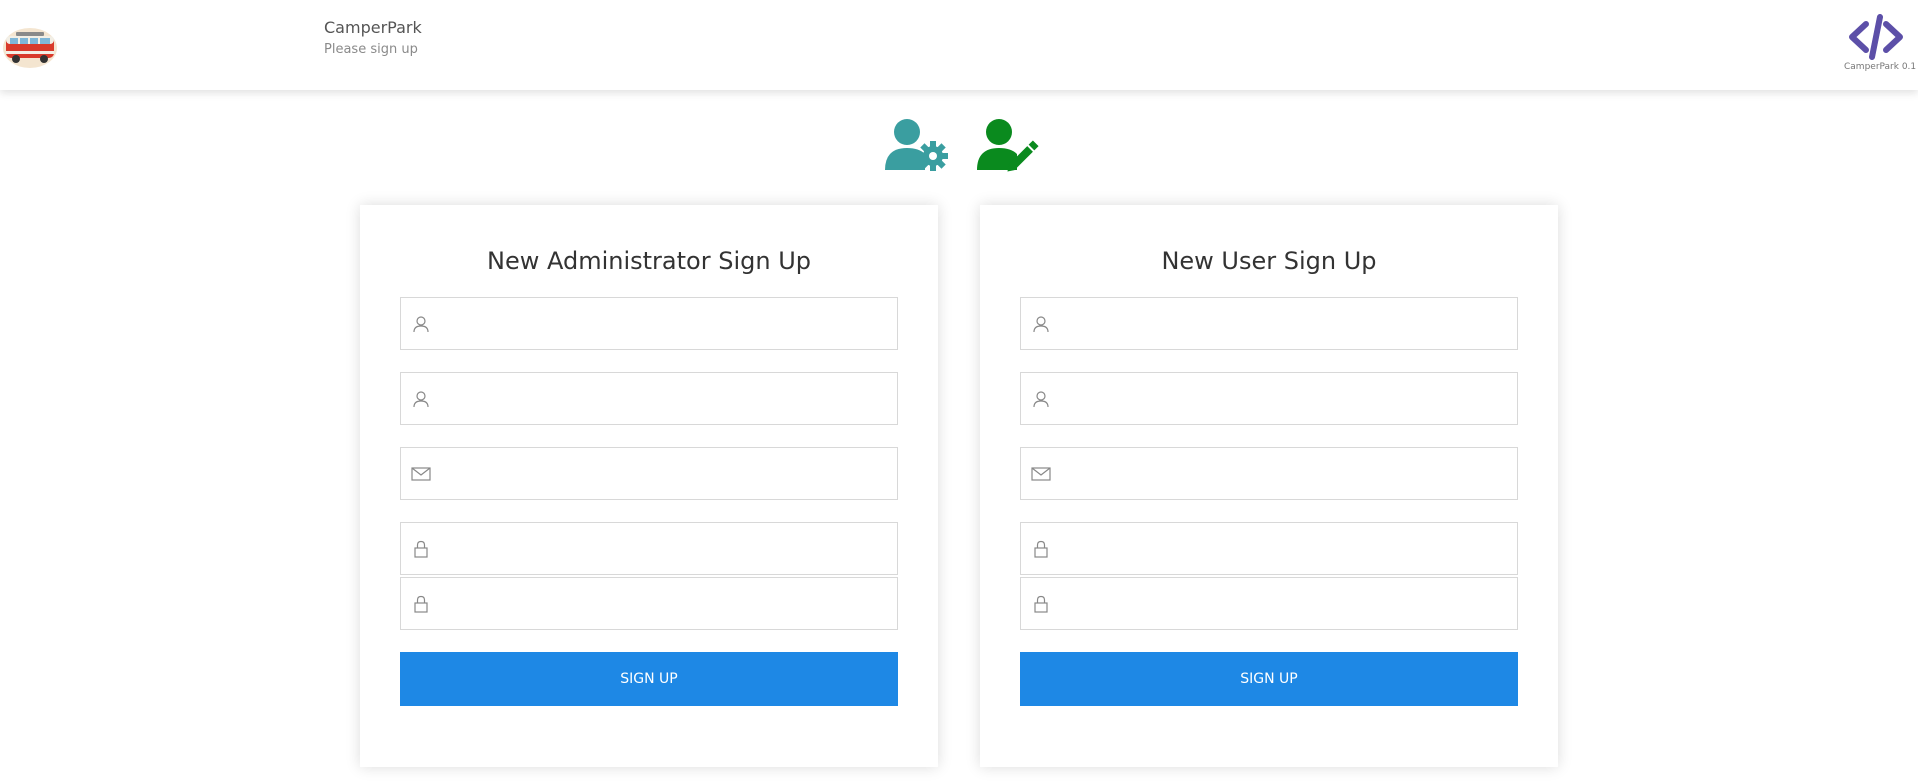 The image size is (1918, 783). What do you see at coordinates (1880, 67) in the screenshot?
I see `version-label: CamperPark 0.1` at bounding box center [1880, 67].